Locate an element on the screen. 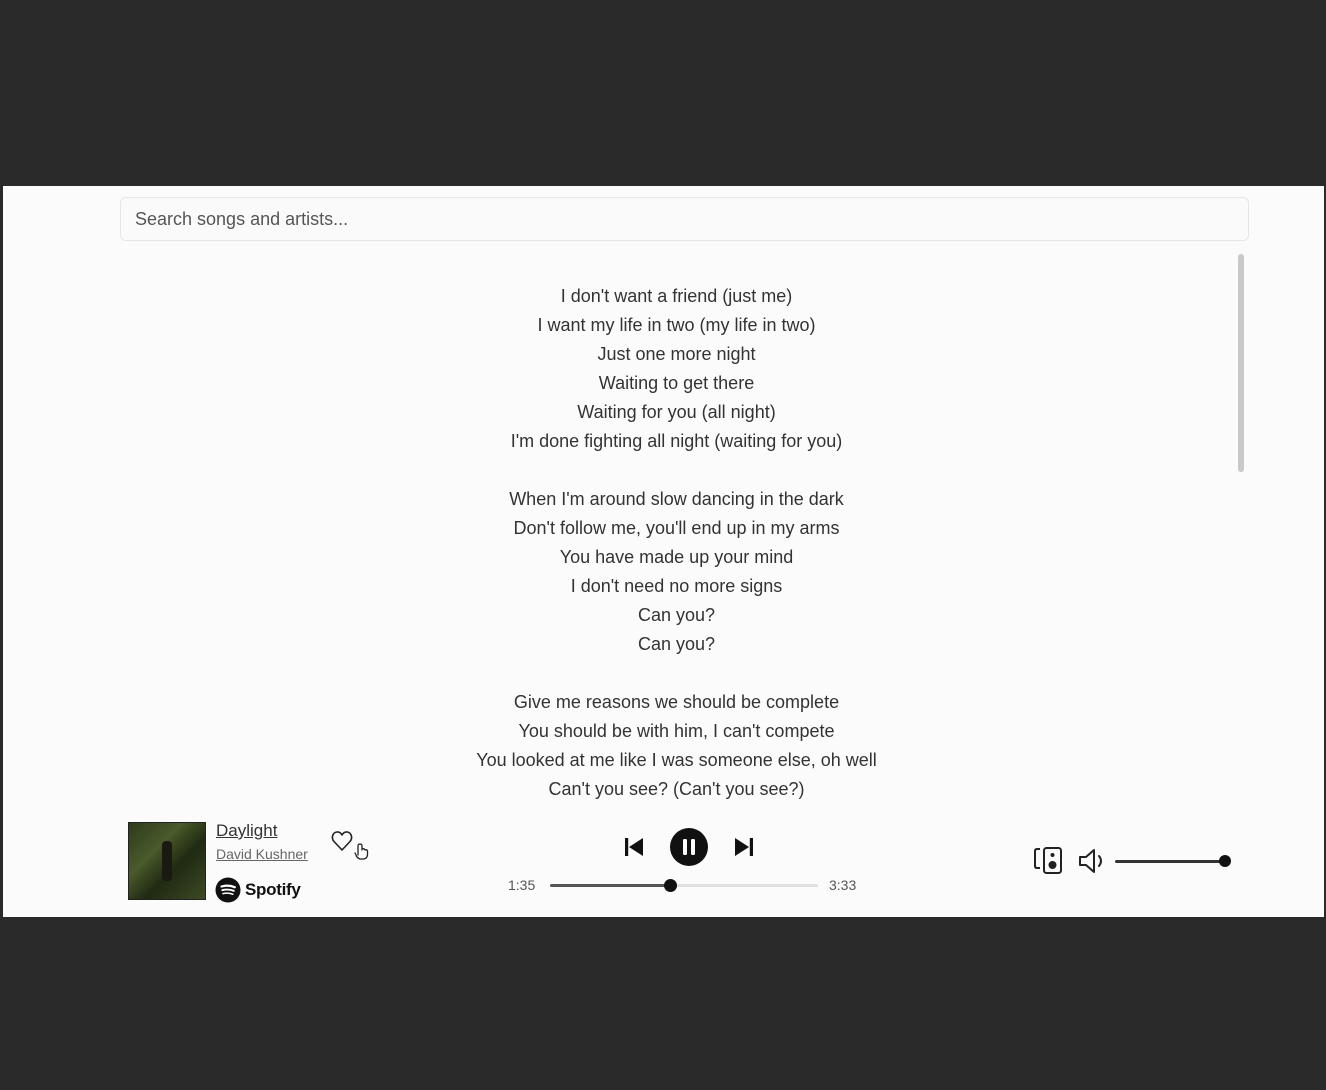 The image size is (1326, 1090). search-input is located at coordinates (691, 219).